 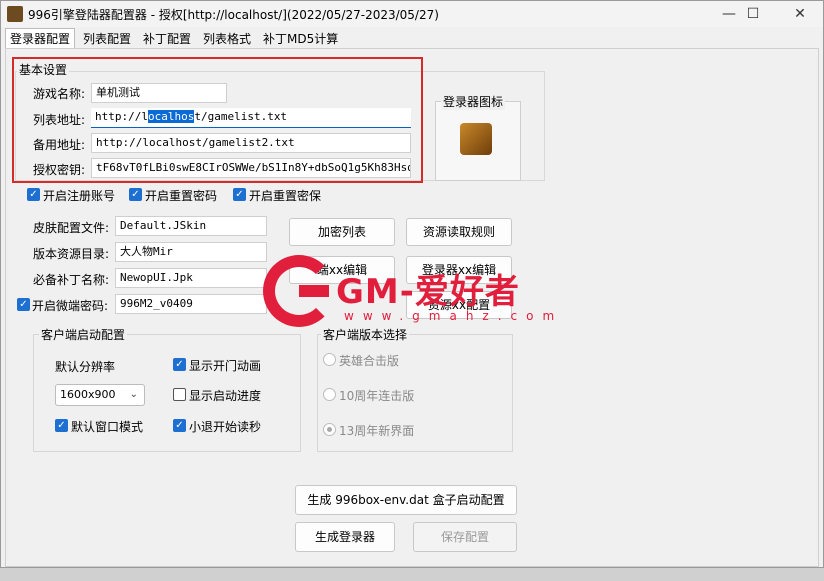 What do you see at coordinates (107, 39) in the screenshot?
I see `tab-list-config: 列表配置` at bounding box center [107, 39].